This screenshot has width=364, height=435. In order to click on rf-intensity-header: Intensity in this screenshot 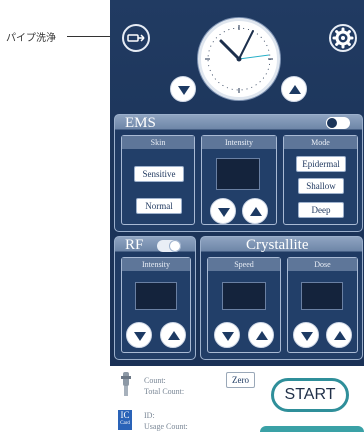, I will do `click(156, 264)`.